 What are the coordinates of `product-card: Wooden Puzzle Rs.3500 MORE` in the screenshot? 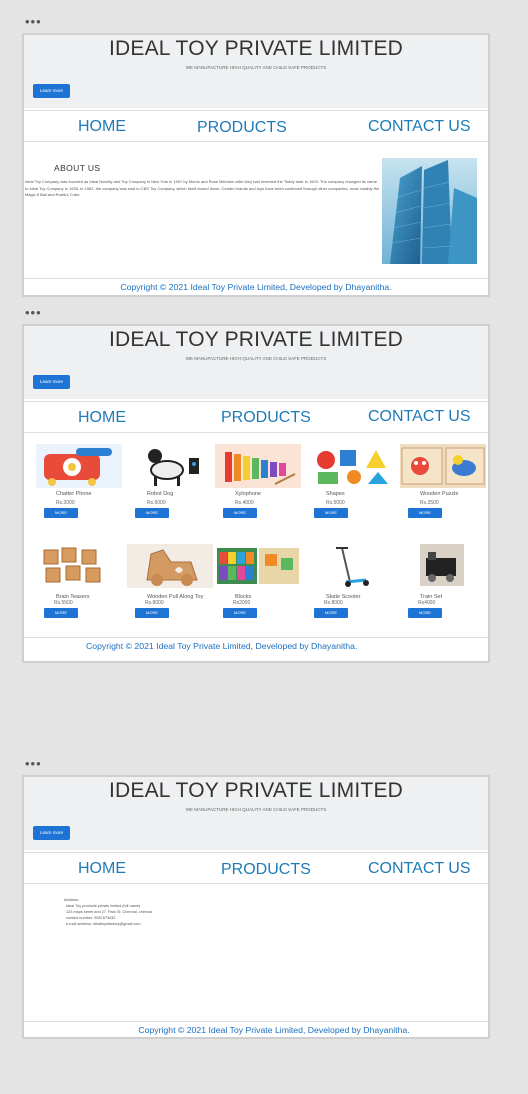 It's located at (443, 491).